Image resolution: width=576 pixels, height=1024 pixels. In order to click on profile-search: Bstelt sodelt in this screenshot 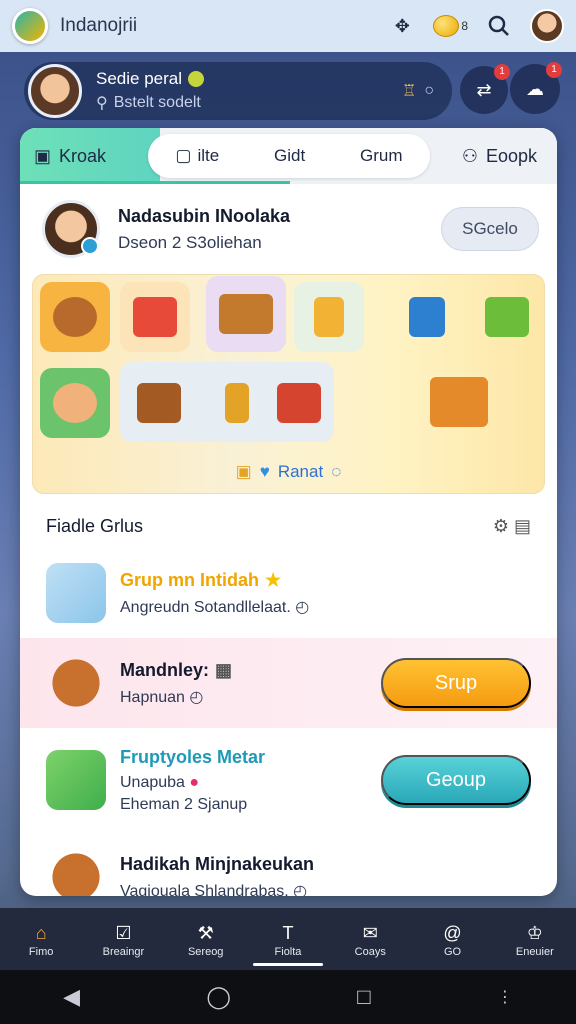, I will do `click(157, 103)`.